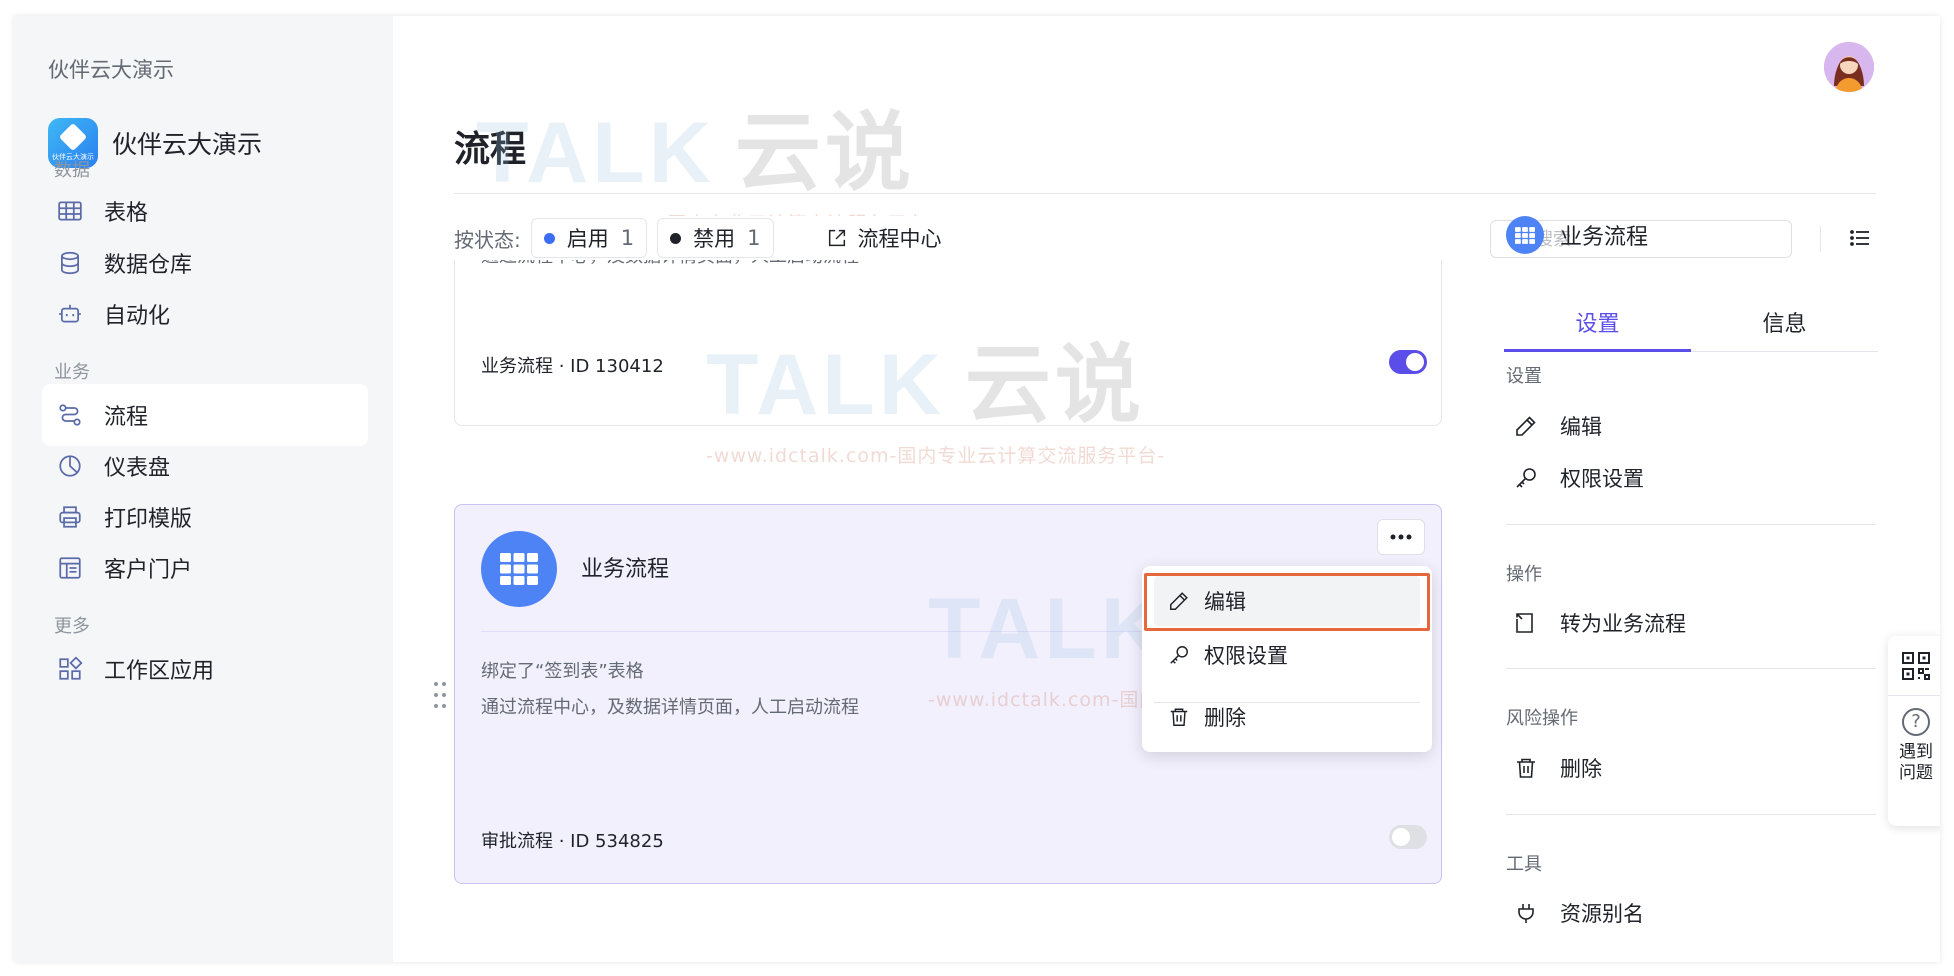 This screenshot has width=1954, height=976. What do you see at coordinates (137, 316) in the screenshot?
I see `sidebar-item-label: 自动化` at bounding box center [137, 316].